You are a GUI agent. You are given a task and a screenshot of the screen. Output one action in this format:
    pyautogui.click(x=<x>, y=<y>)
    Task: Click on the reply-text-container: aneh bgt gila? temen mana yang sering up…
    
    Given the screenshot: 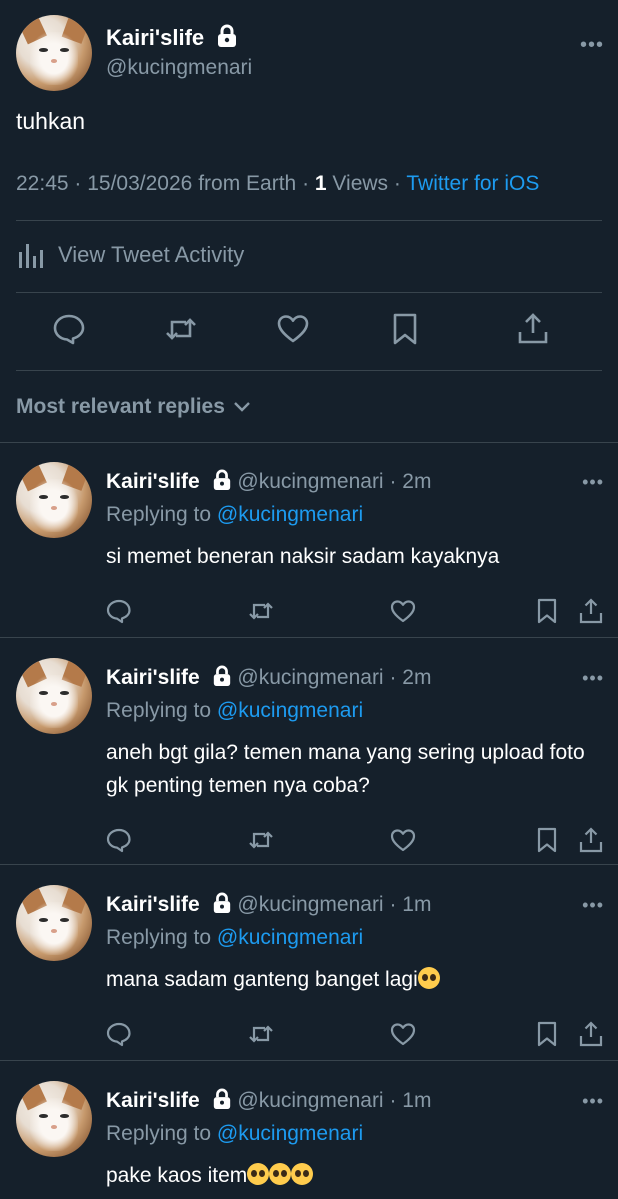 What is the action you would take?
    pyautogui.click(x=356, y=769)
    